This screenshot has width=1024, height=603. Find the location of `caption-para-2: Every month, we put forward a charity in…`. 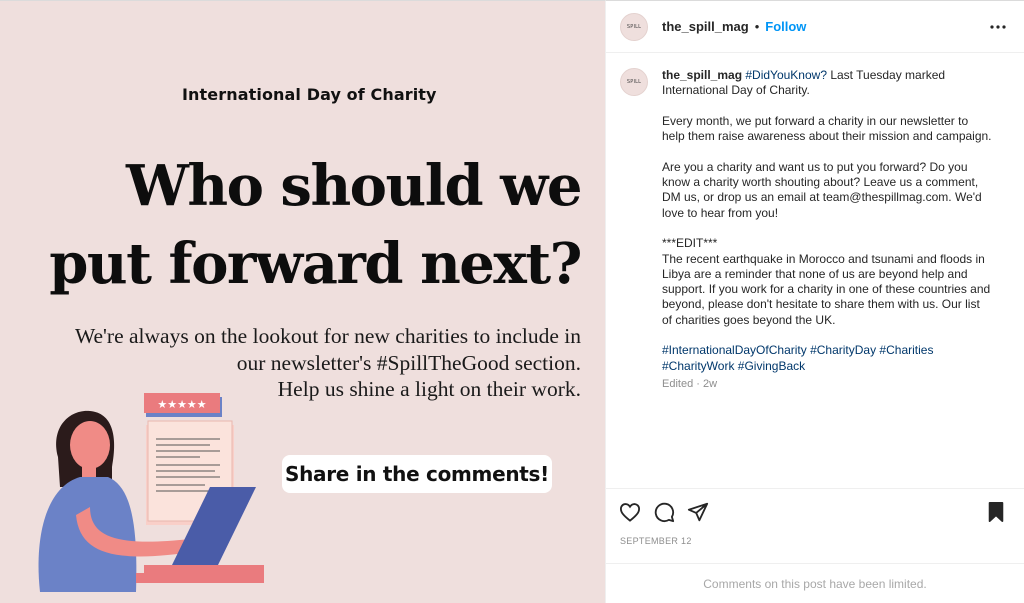

caption-para-2: Every month, we put forward a charity in… is located at coordinates (827, 128).